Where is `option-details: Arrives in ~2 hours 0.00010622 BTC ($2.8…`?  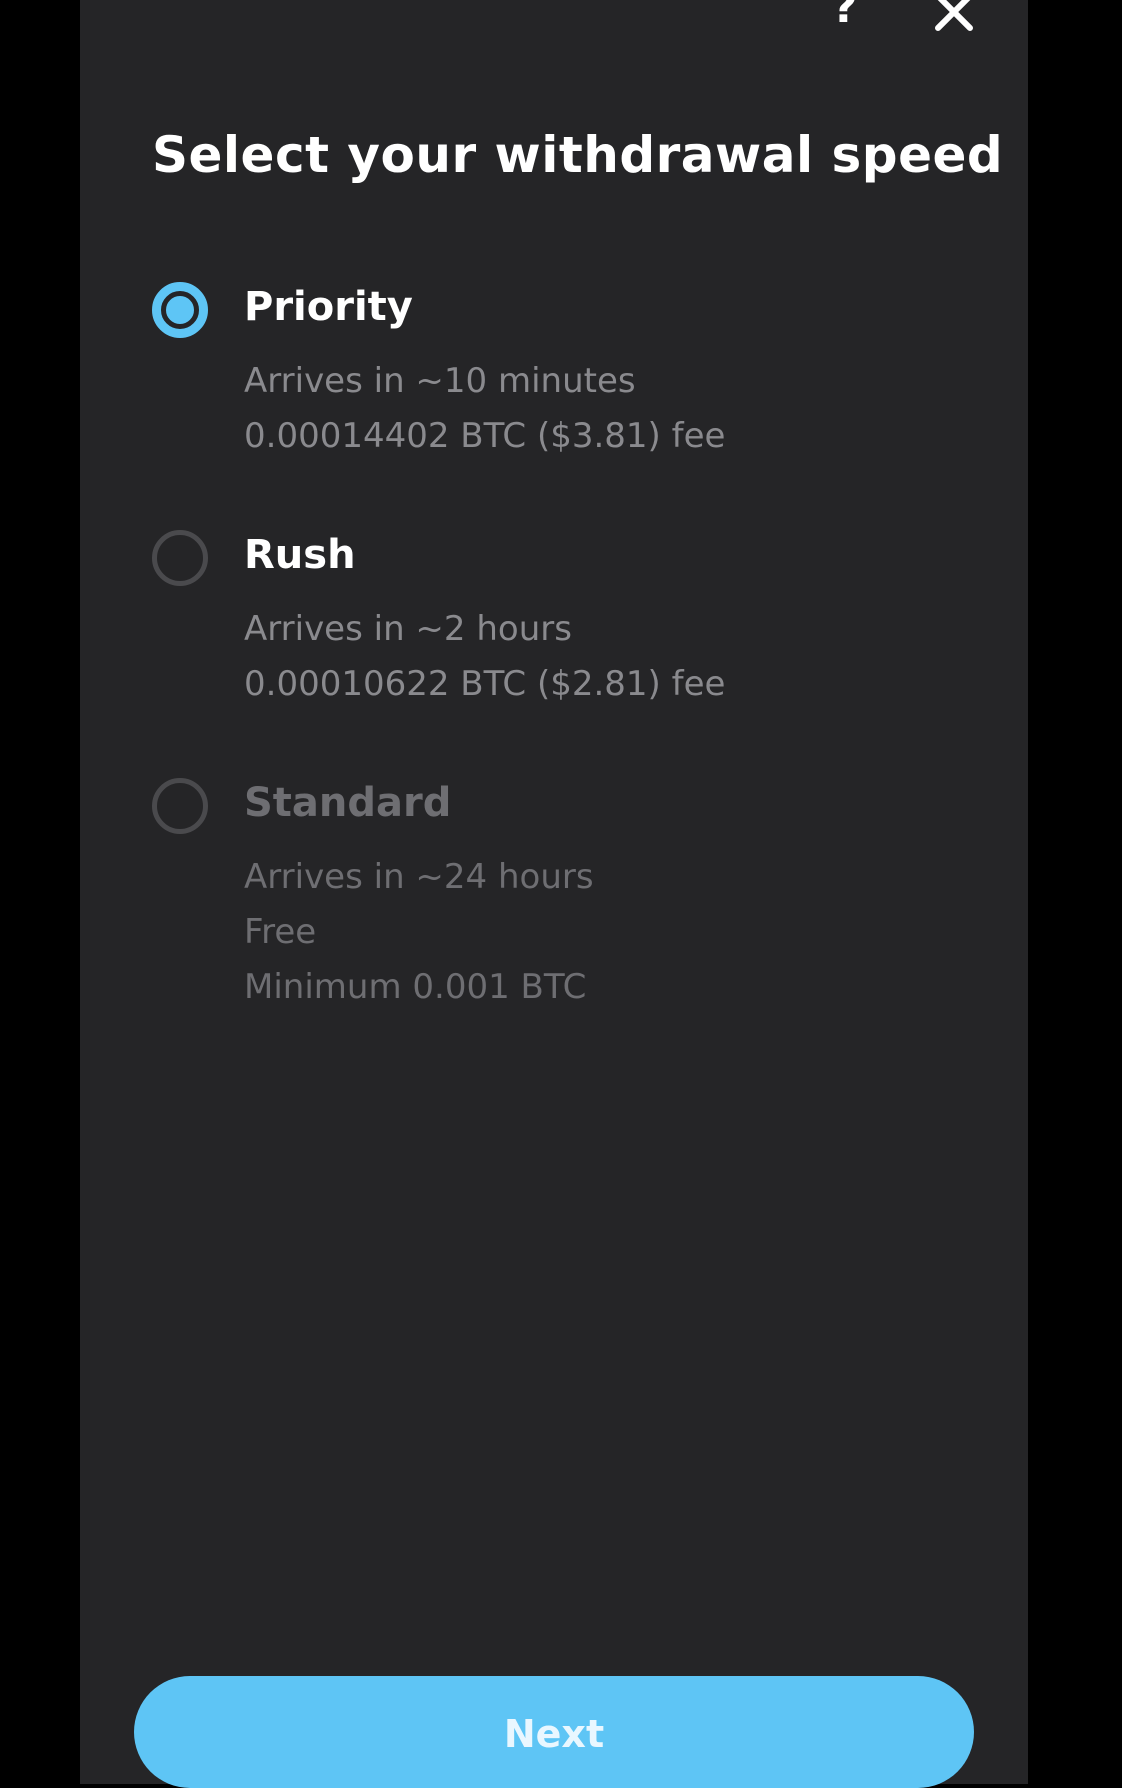
option-details: Arrives in ~2 hours 0.00010622 BTC ($2.8… is located at coordinates (484, 657).